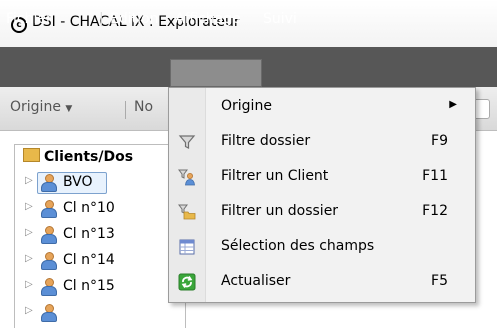 The height and width of the screenshot is (328, 497). I want to click on tree-node-cl10: ▷ Cl n°10, so click(100, 209).